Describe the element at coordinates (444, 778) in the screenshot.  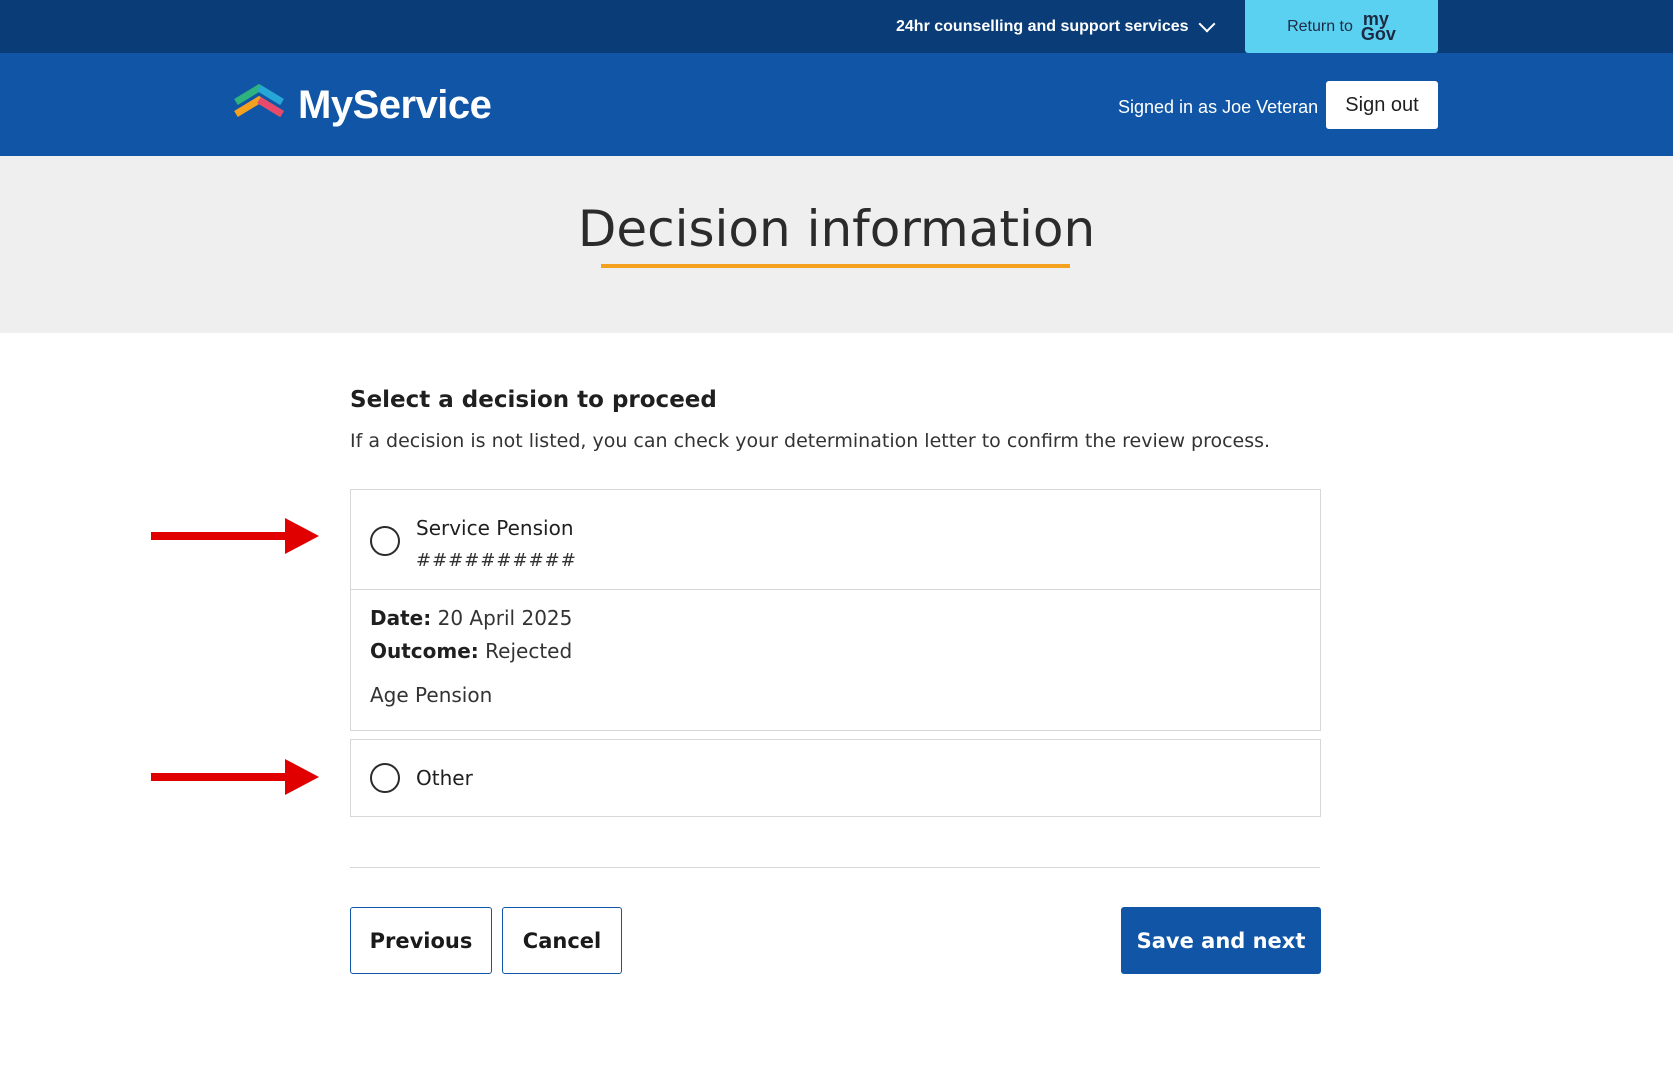
I see `option-title: Other` at that location.